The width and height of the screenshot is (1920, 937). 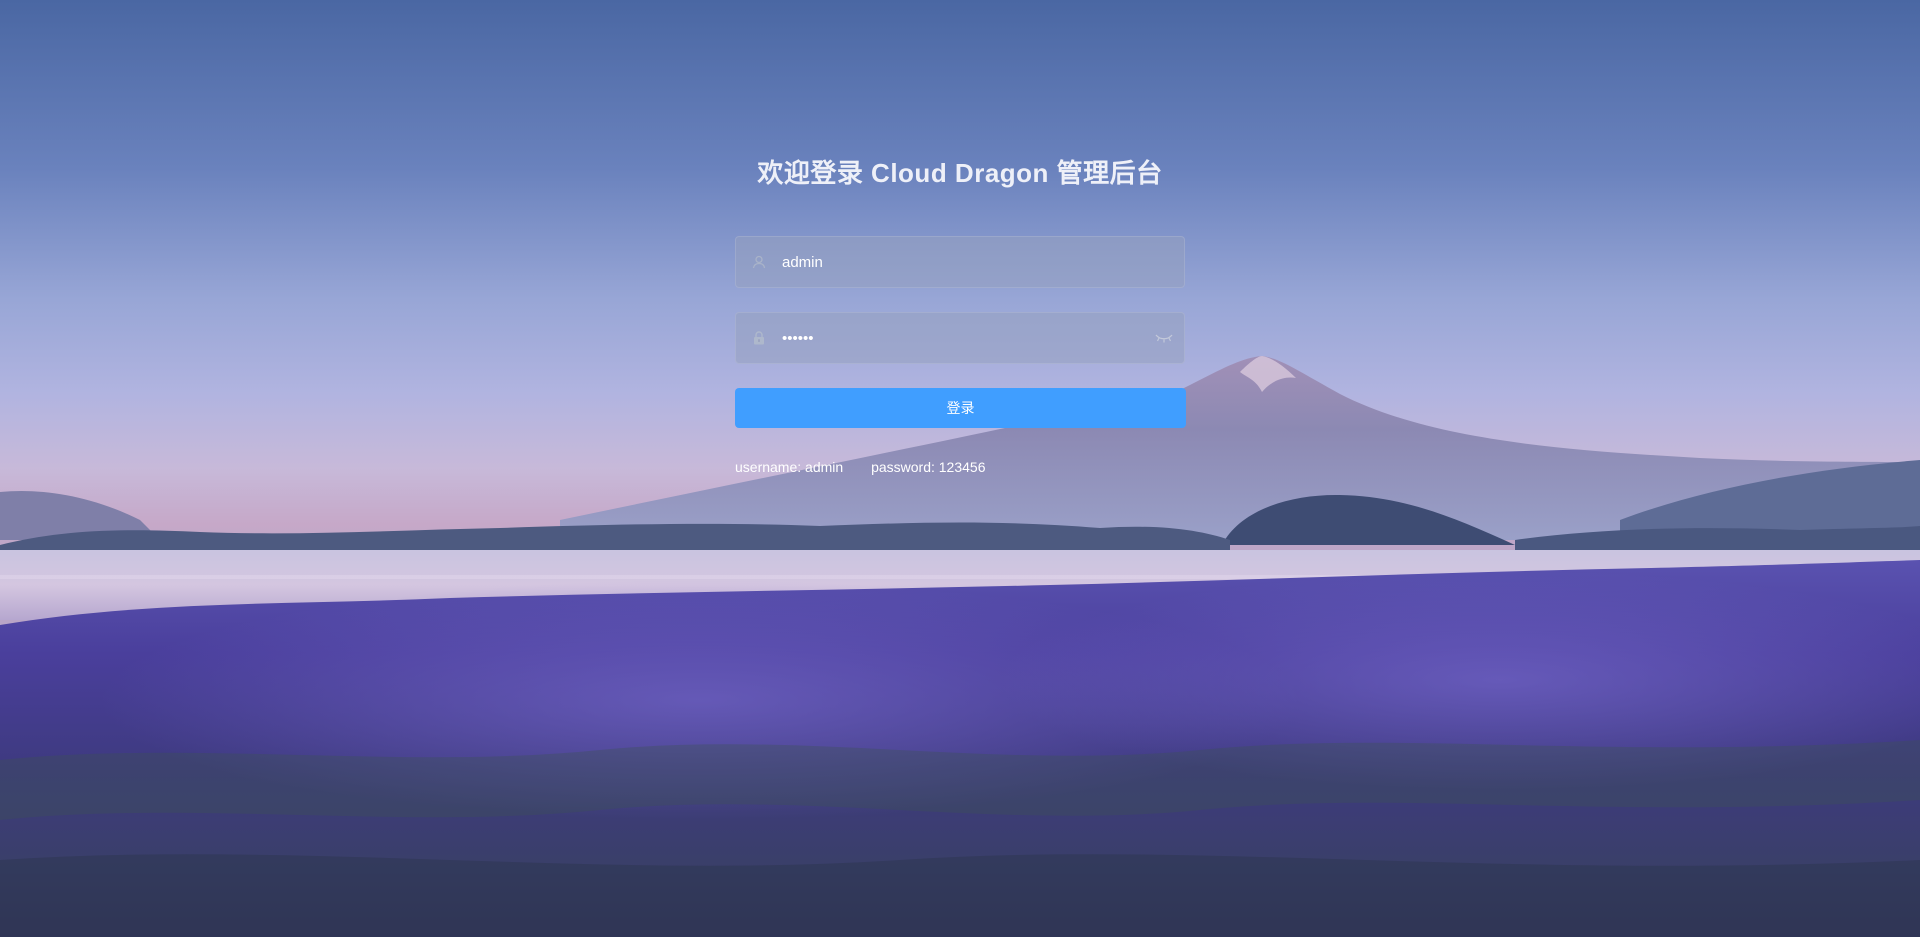 What do you see at coordinates (928, 467) in the screenshot?
I see `password-hint: password: 123456` at bounding box center [928, 467].